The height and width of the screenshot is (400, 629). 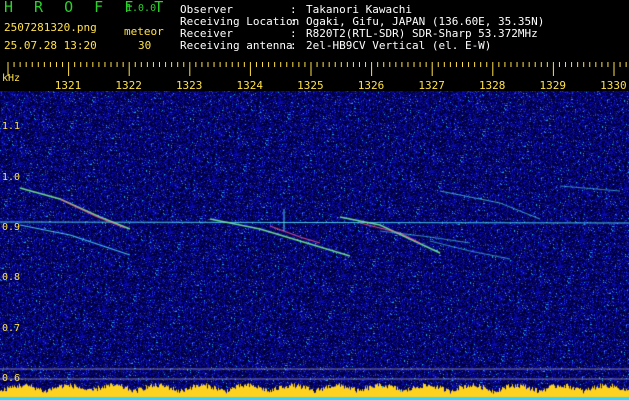 What do you see at coordinates (236, 45) in the screenshot?
I see `meta-key-antenna: Receiving antenna` at bounding box center [236, 45].